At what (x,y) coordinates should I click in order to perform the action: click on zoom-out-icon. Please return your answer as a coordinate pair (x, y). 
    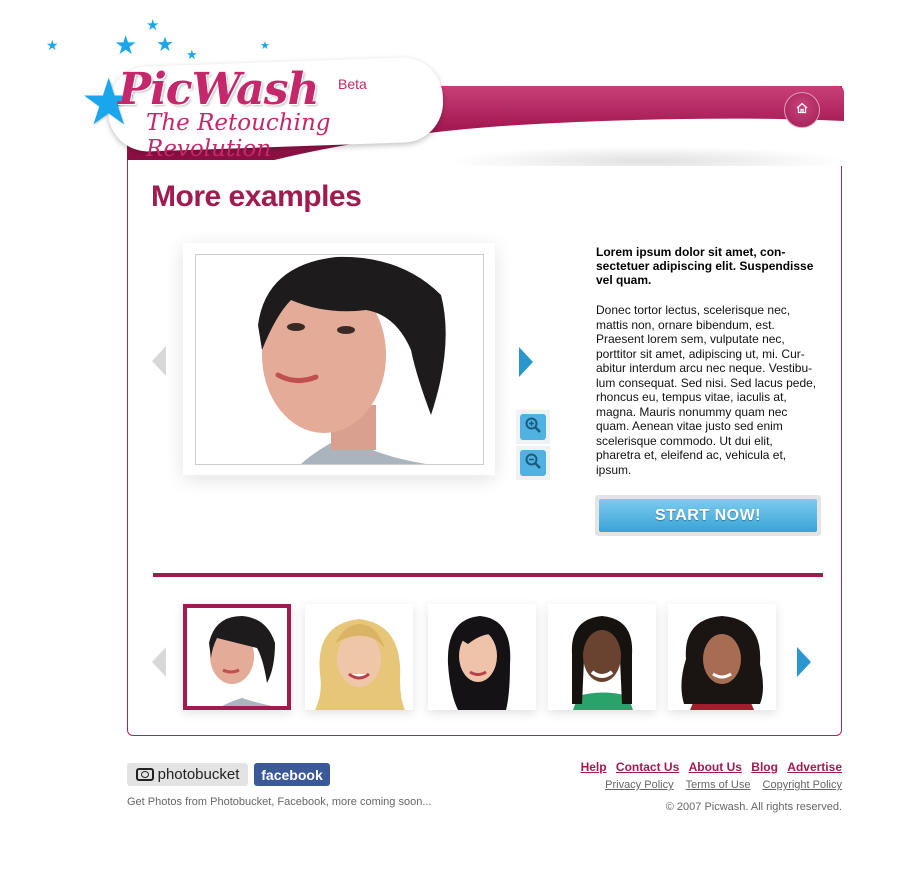
    Looking at the image, I should click on (533, 463).